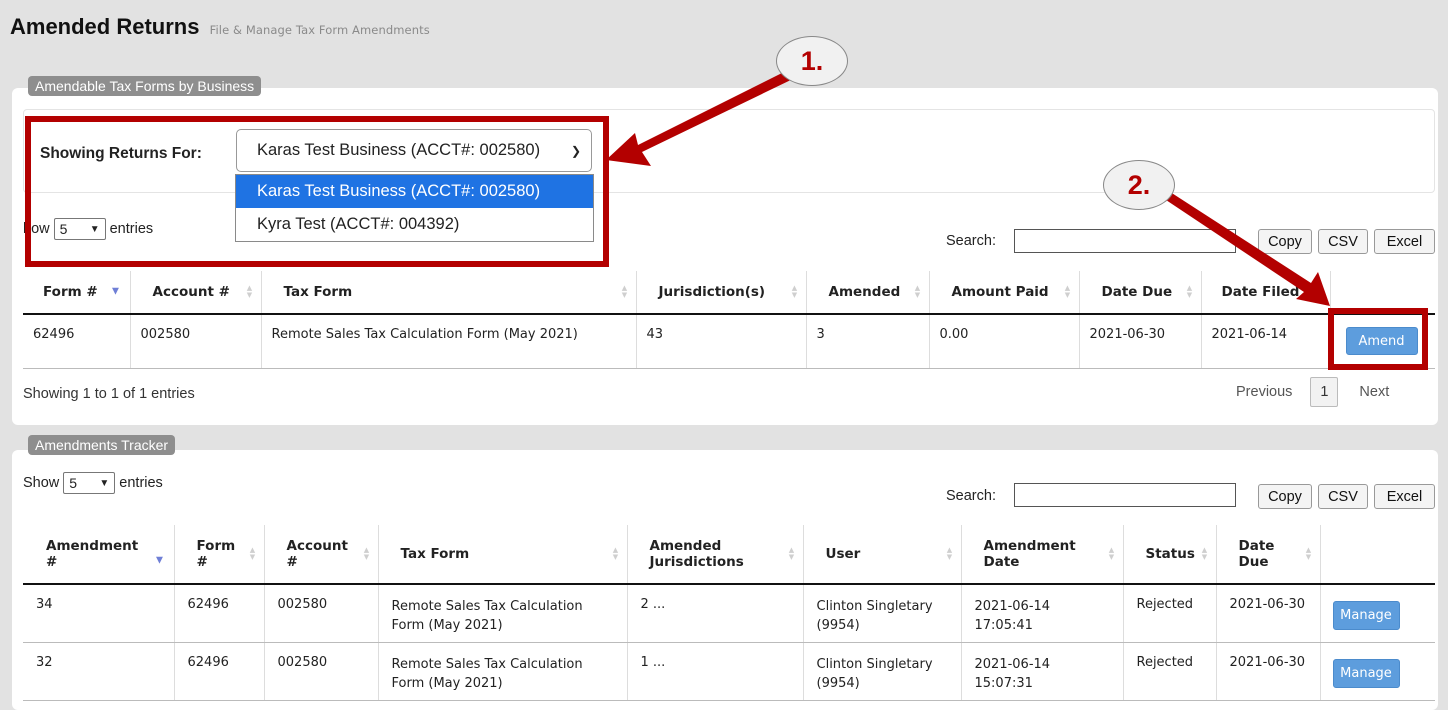  I want to click on entries-label: entries, so click(131, 229).